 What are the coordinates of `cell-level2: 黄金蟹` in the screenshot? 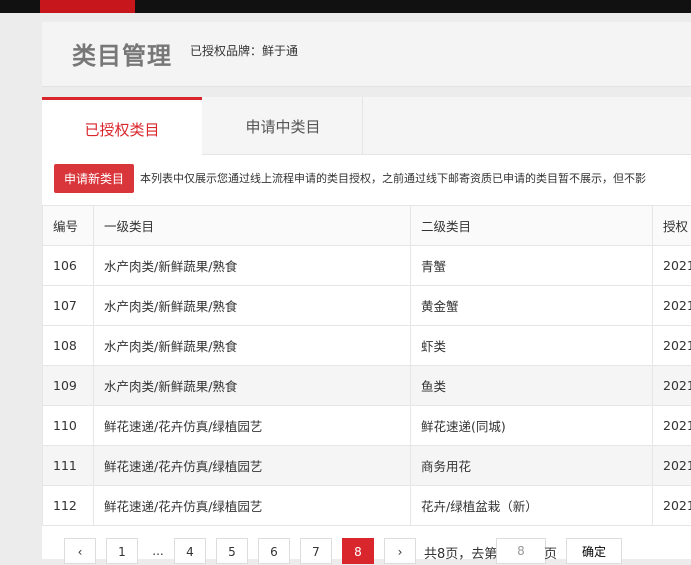 It's located at (532, 306).